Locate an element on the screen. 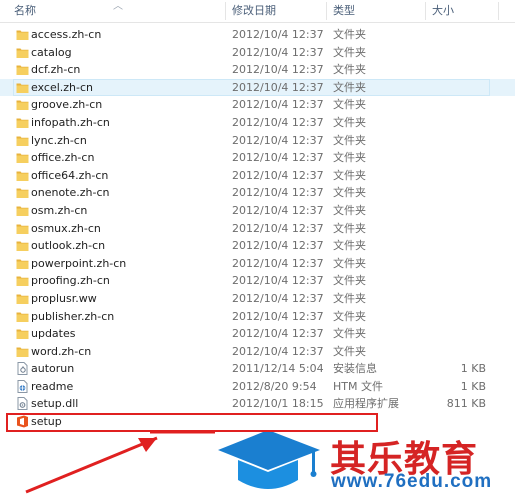  file-row: infopath.zh-cn 2012/10/4 12:37 文件夹 is located at coordinates (257, 123).